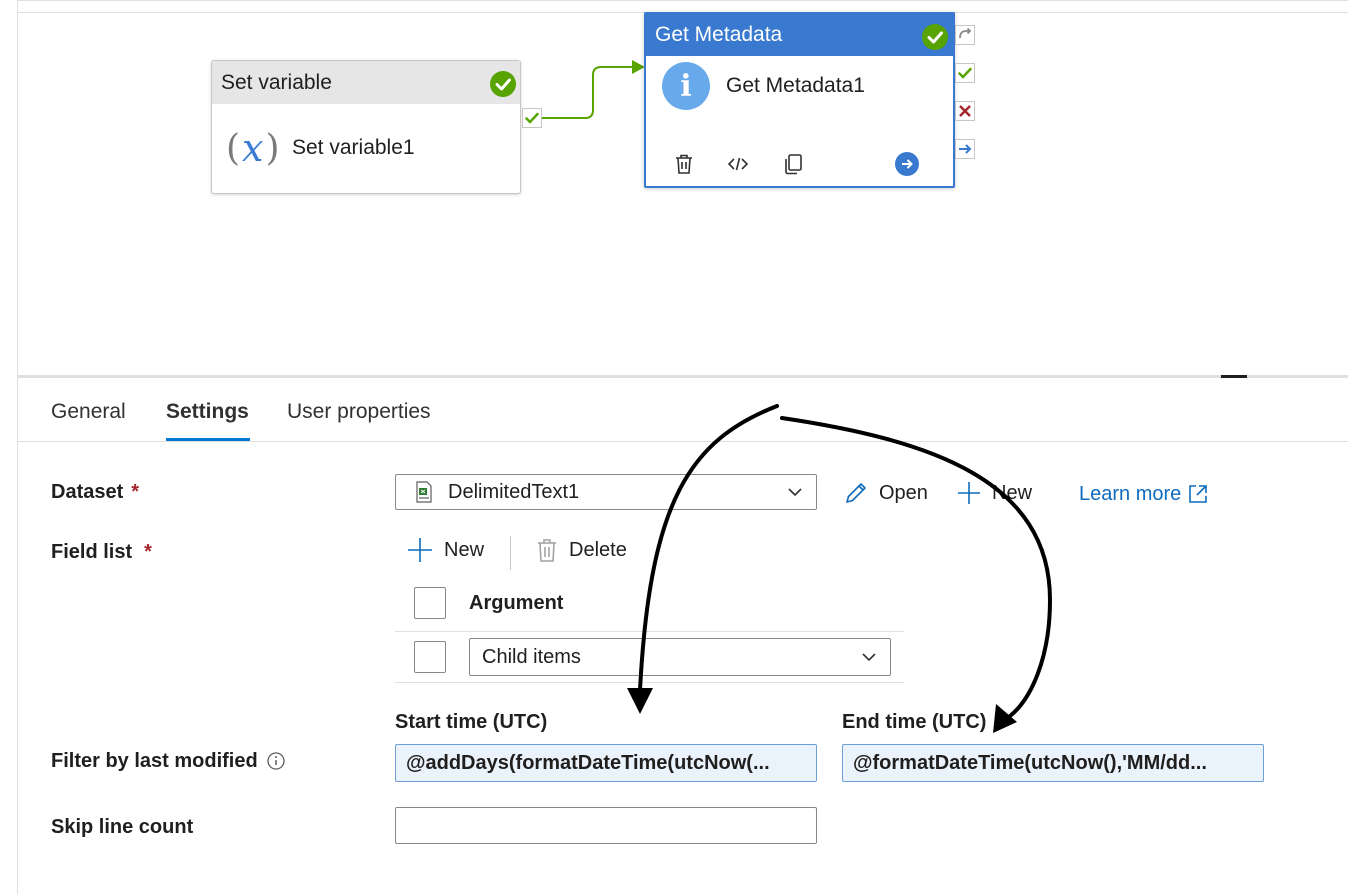 The image size is (1348, 894). I want to click on completion-output-port, so click(965, 149).